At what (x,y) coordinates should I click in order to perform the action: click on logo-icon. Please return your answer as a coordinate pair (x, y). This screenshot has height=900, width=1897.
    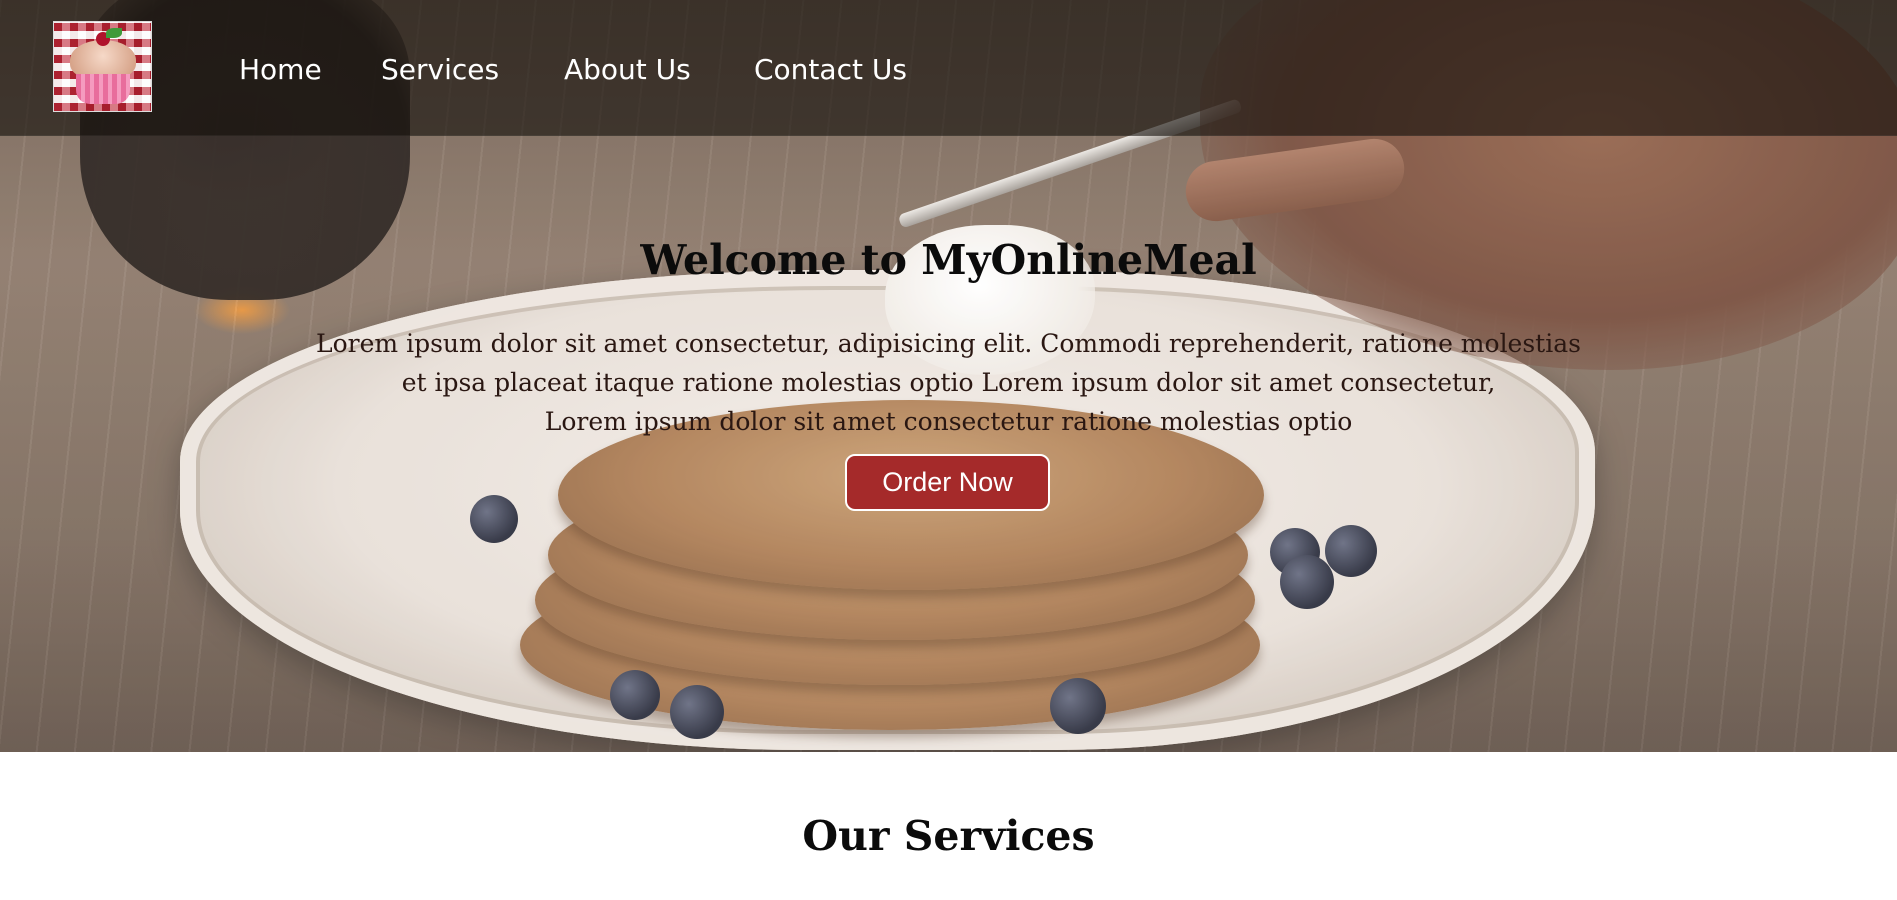
    Looking at the image, I should click on (102, 66).